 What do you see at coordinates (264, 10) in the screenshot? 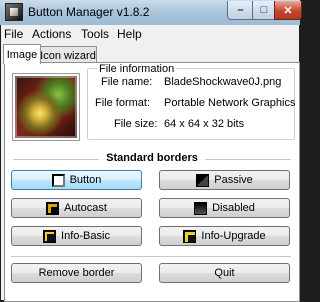
I see `maximize-button: □` at bounding box center [264, 10].